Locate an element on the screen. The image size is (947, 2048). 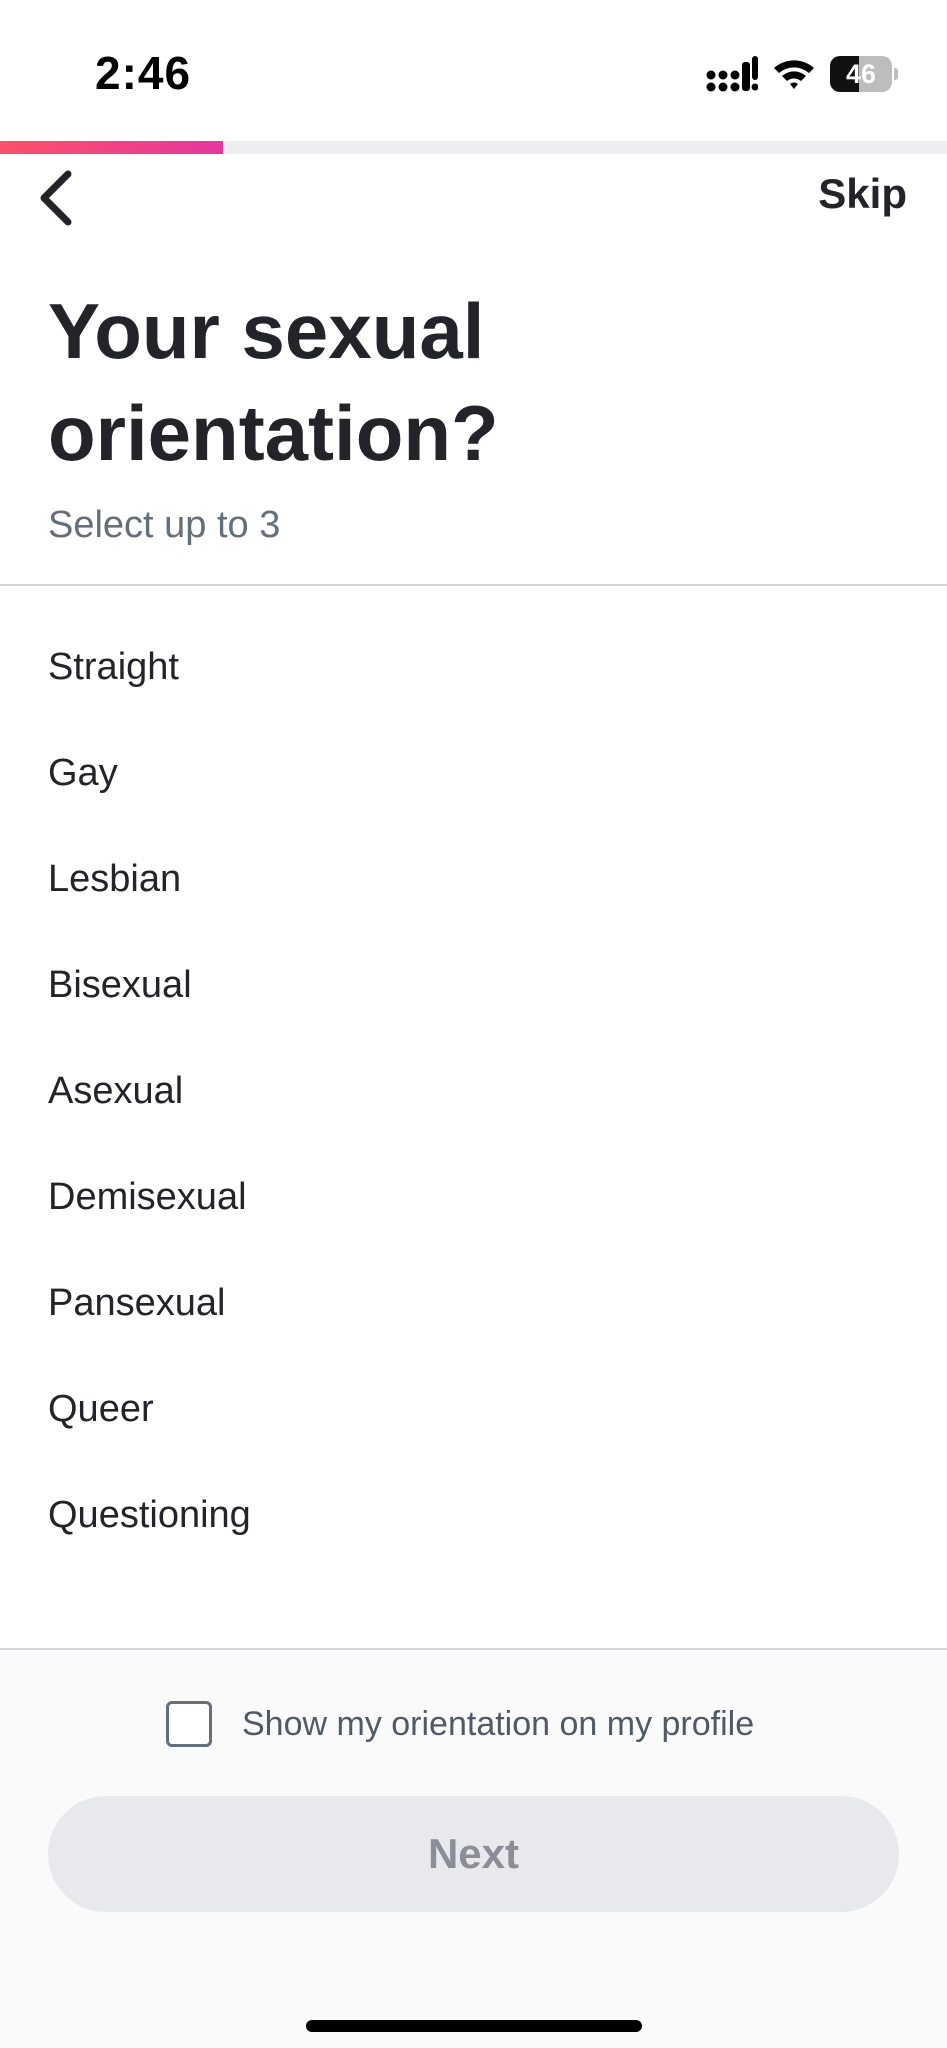
option-lesbian: Lesbian is located at coordinates (473, 879).